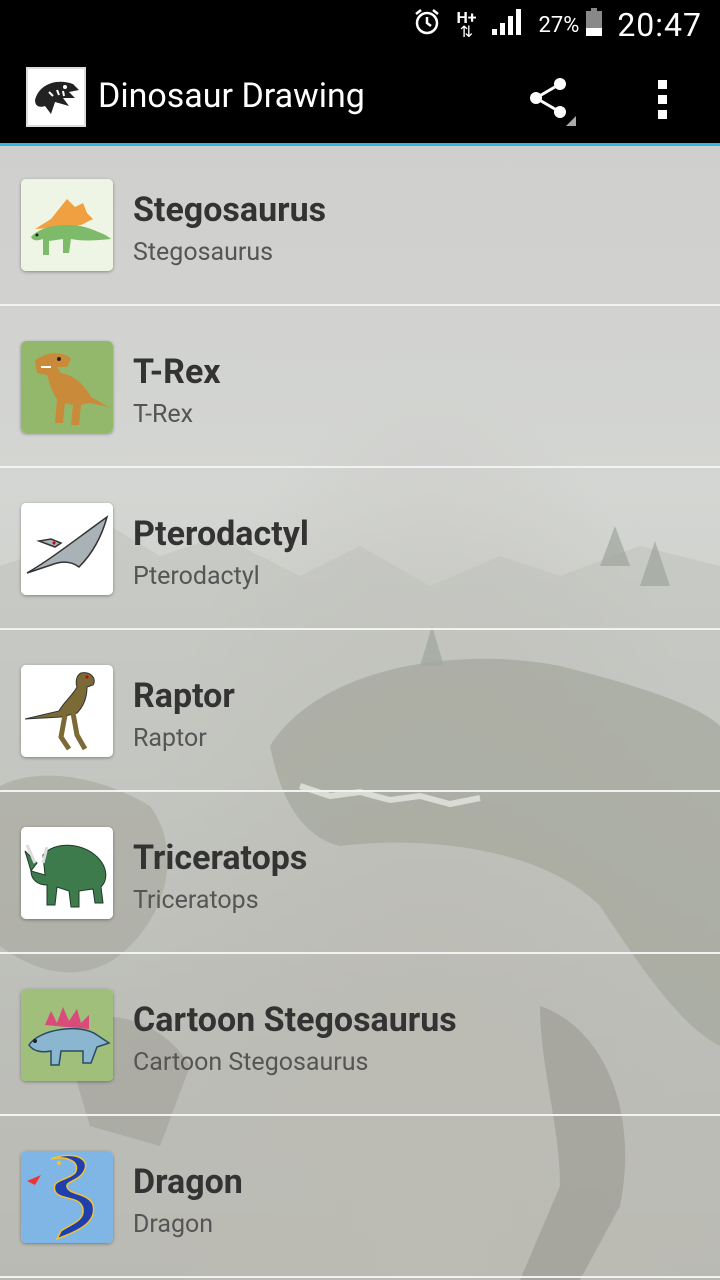  Describe the element at coordinates (360, 1198) in the screenshot. I see `list-item: Dragon Dragon` at that location.